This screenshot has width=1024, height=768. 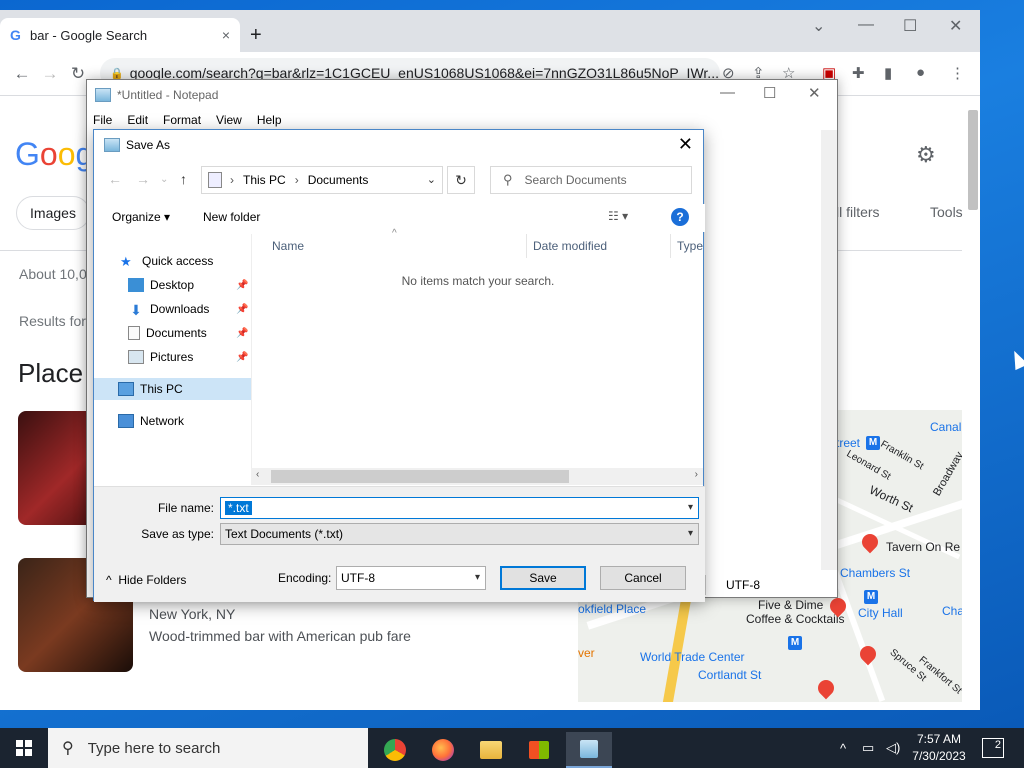 What do you see at coordinates (993, 748) in the screenshot?
I see `notification-center-icon: 2` at bounding box center [993, 748].